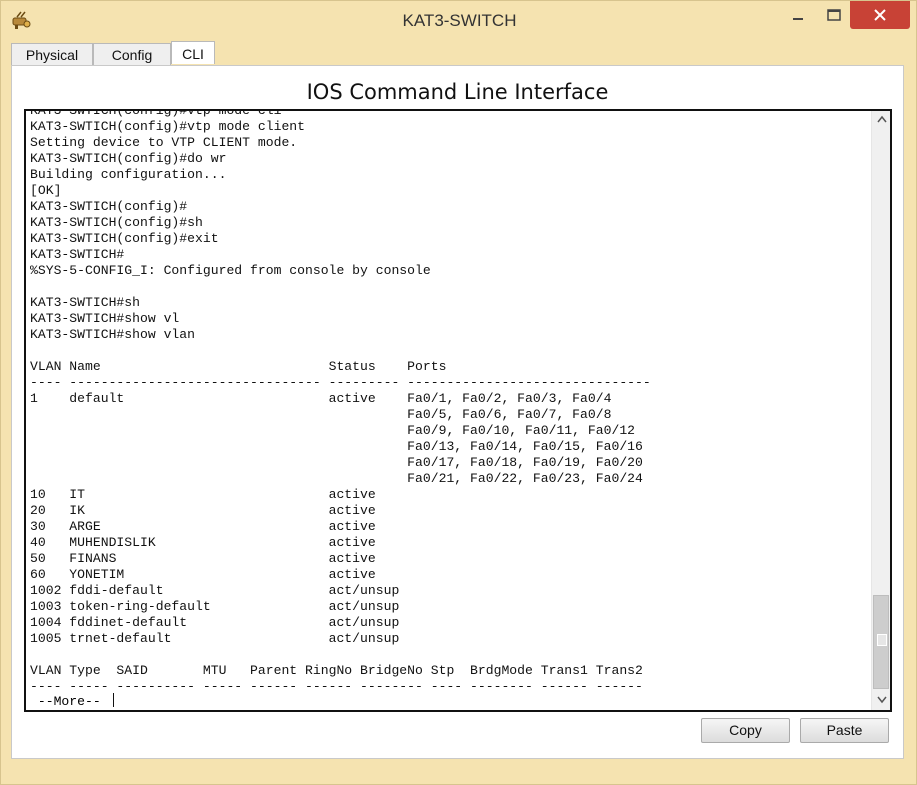  Describe the element at coordinates (215, 638) in the screenshot. I see `terminal-line: 1005 trnet-default act/unsup` at that location.